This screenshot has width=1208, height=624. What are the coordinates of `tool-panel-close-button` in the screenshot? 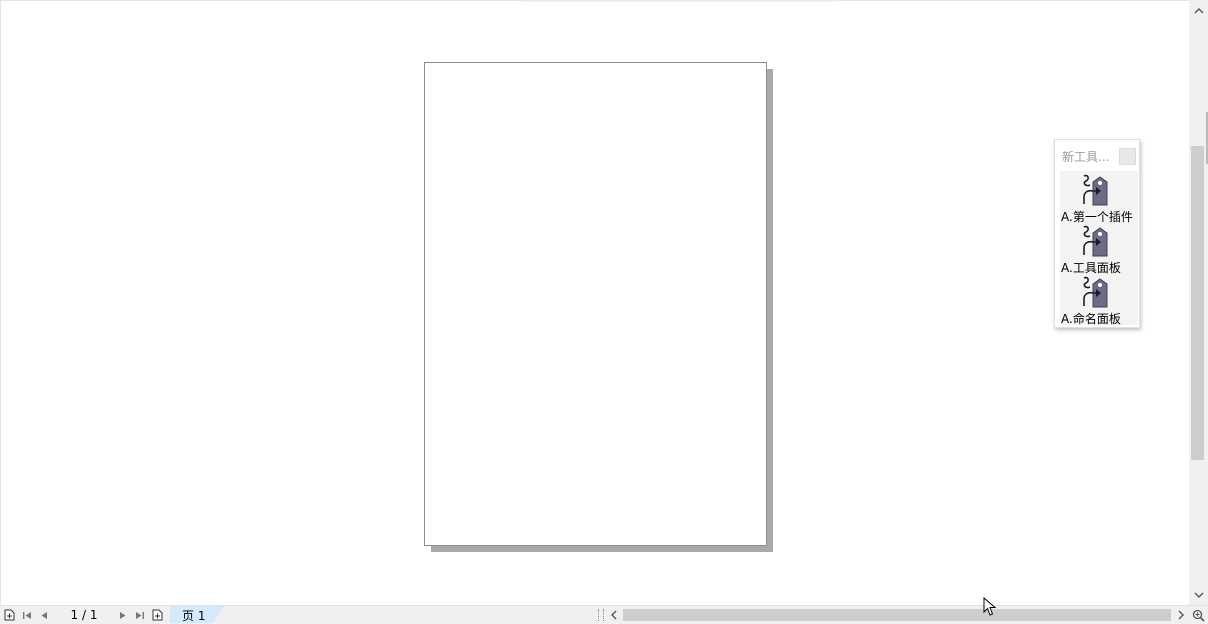 It's located at (1127, 156).